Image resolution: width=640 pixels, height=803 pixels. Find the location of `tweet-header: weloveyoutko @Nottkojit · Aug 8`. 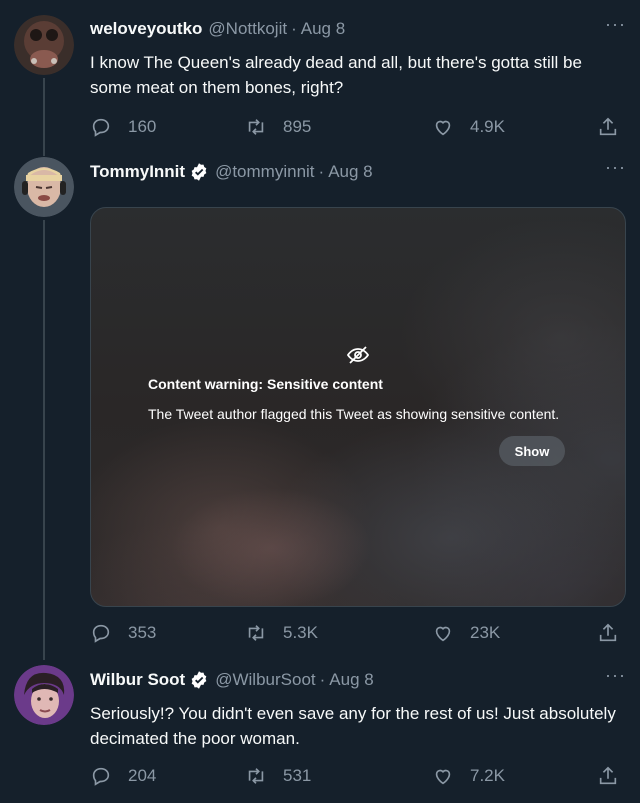

tweet-header: weloveyoutko @Nottkojit · Aug 8 is located at coordinates (217, 29).